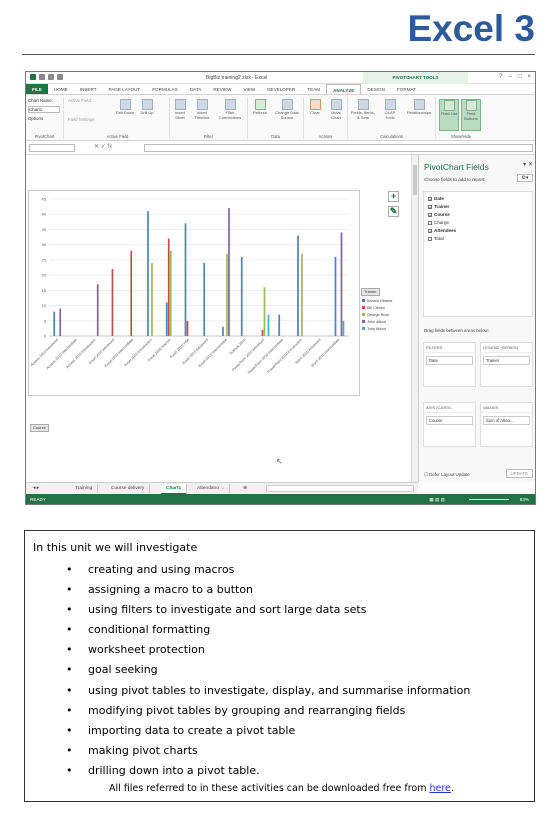  I want to click on defer-layout-checkbox: ☐ Defer Layout Update, so click(447, 475).